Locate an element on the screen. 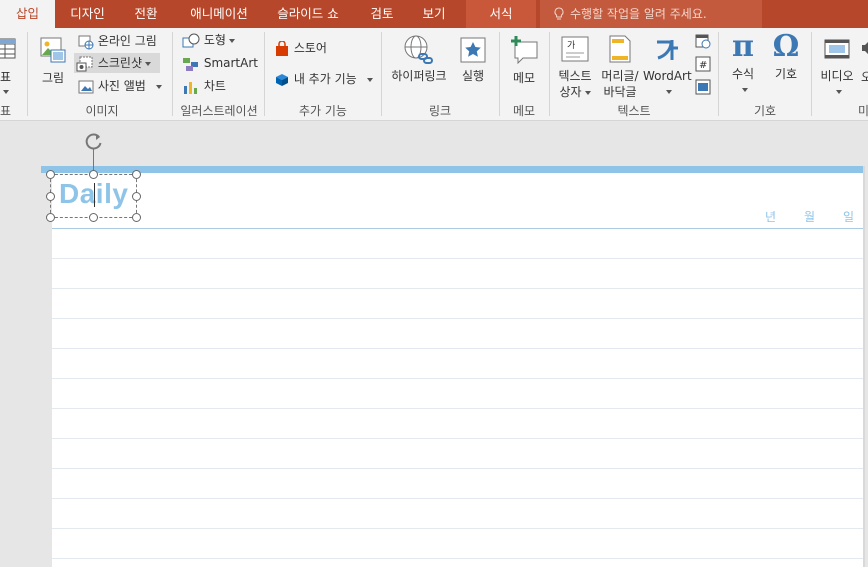 This screenshot has width=868, height=567. object-icon is located at coordinates (703, 87).